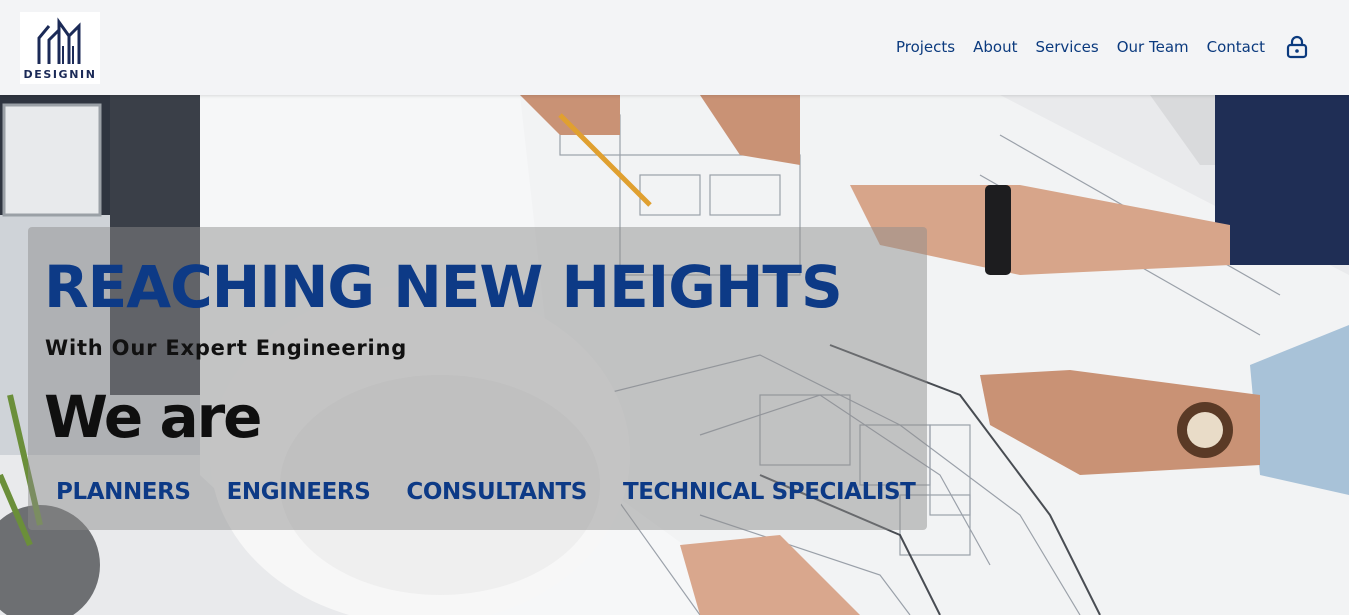  What do you see at coordinates (298, 492) in the screenshot?
I see `role-engineers: ENGINEERS` at bounding box center [298, 492].